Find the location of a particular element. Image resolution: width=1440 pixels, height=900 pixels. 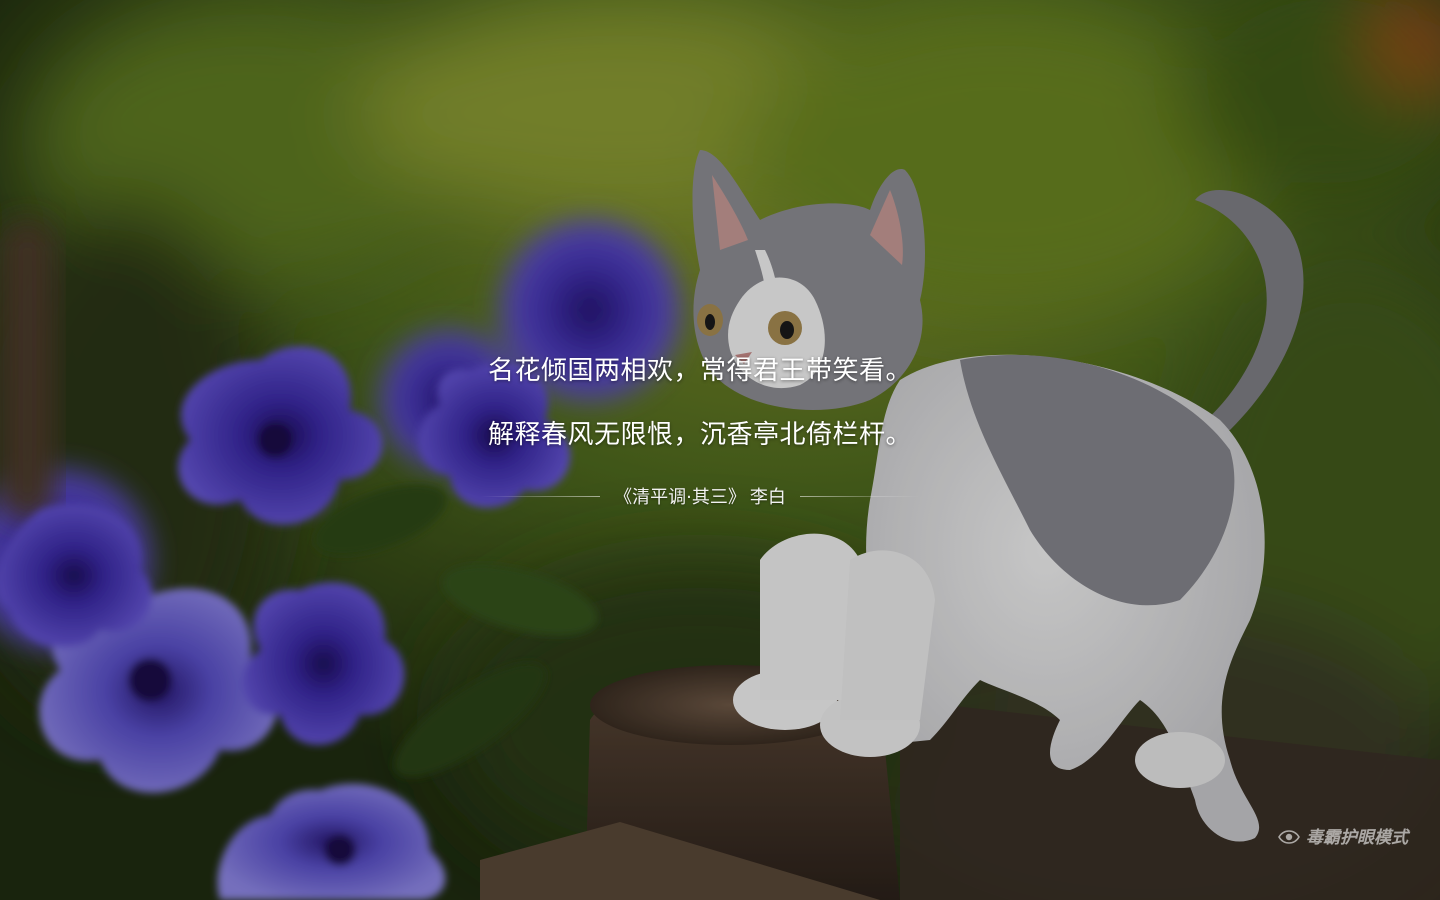

source-left-rule is located at coordinates (540, 496).